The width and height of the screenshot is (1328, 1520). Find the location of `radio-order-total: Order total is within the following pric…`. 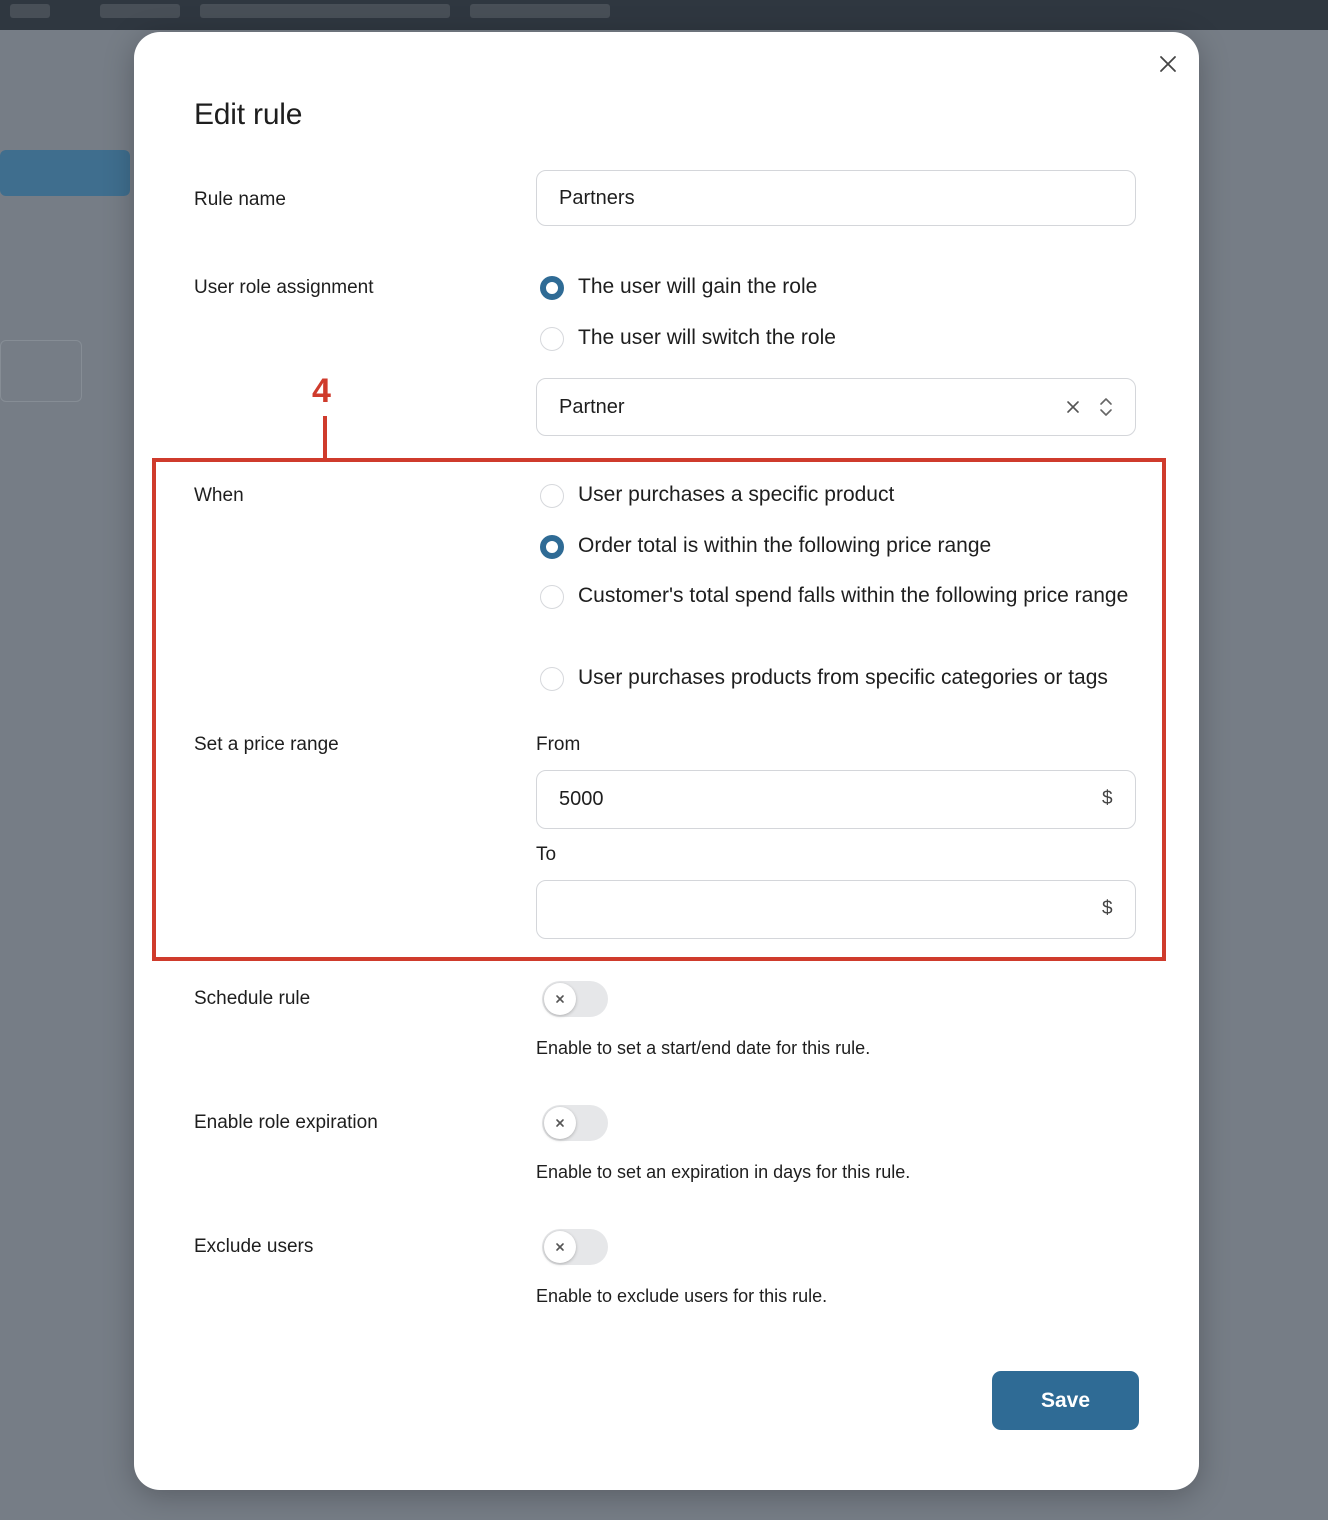

radio-order-total: Order total is within the following pric… is located at coordinates (765, 548).